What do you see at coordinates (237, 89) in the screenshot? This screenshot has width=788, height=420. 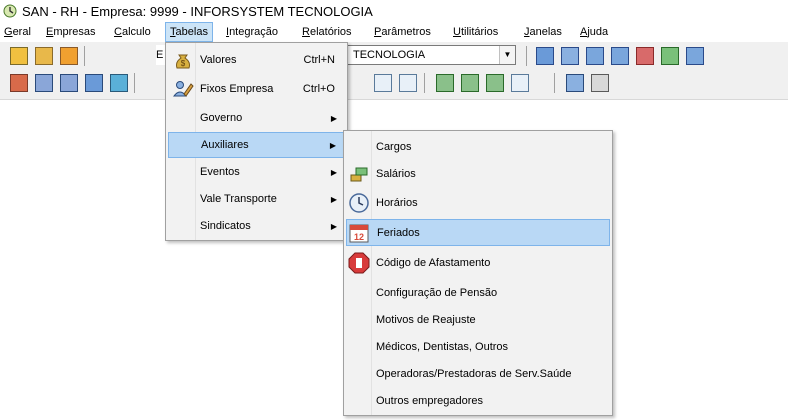 I see `menu-item-label: Fixos Empresa` at bounding box center [237, 89].